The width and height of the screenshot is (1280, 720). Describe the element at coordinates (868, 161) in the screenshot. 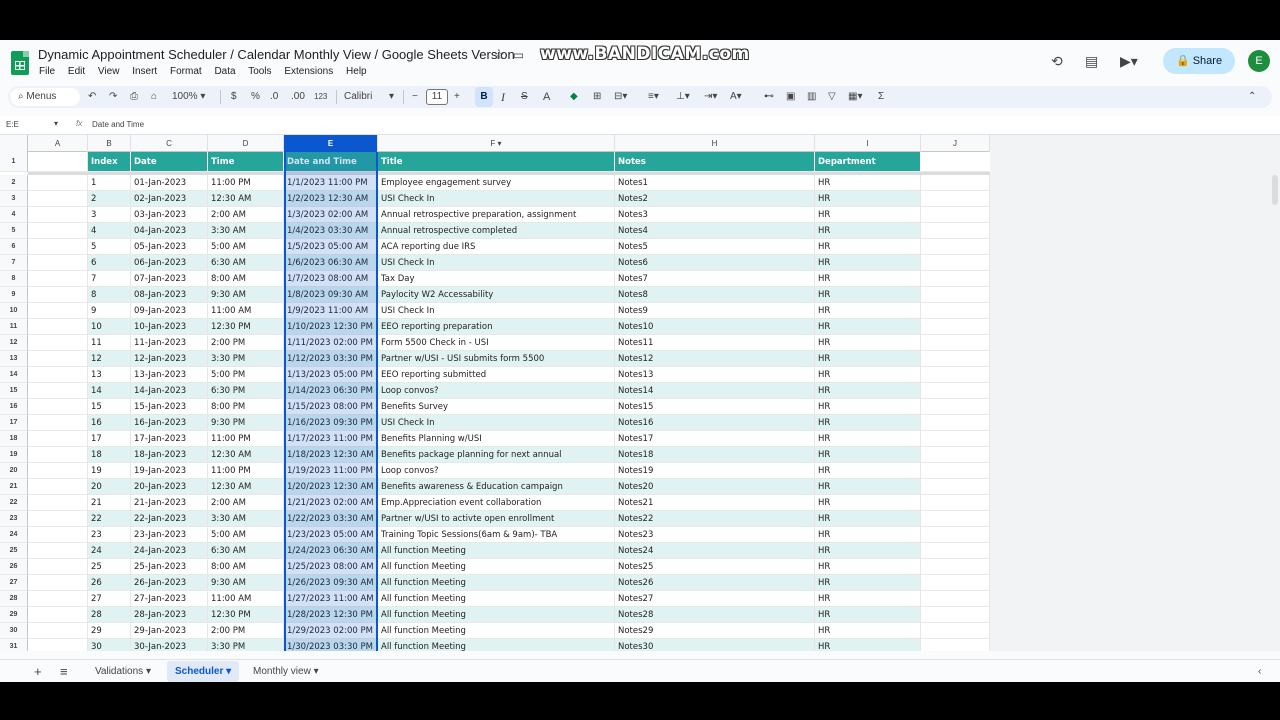

I see `header-cell-department: Department` at that location.